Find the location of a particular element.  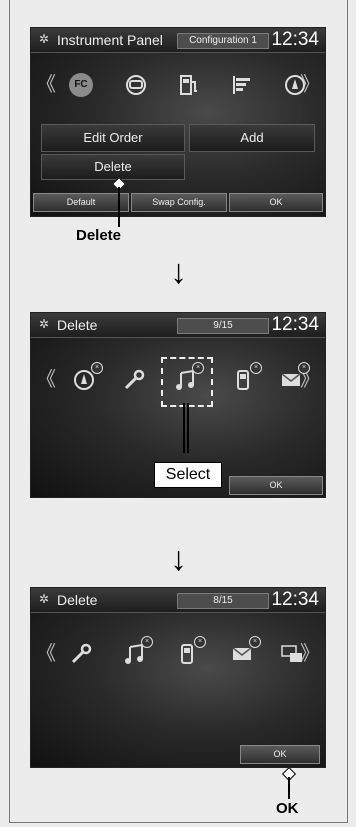

top-bar: ✲ Instrument Panel Configuration 1 12:34 is located at coordinates (178, 40).